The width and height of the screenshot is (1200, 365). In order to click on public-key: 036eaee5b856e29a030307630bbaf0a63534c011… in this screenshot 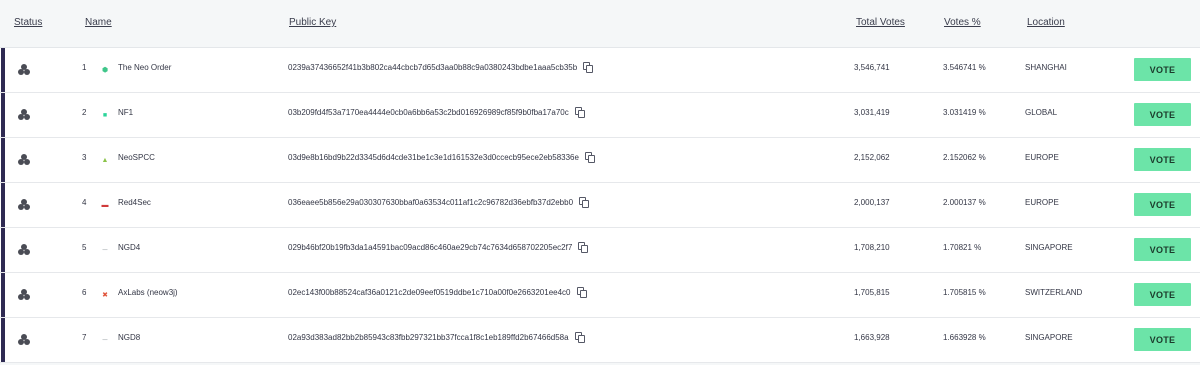, I will do `click(431, 202)`.